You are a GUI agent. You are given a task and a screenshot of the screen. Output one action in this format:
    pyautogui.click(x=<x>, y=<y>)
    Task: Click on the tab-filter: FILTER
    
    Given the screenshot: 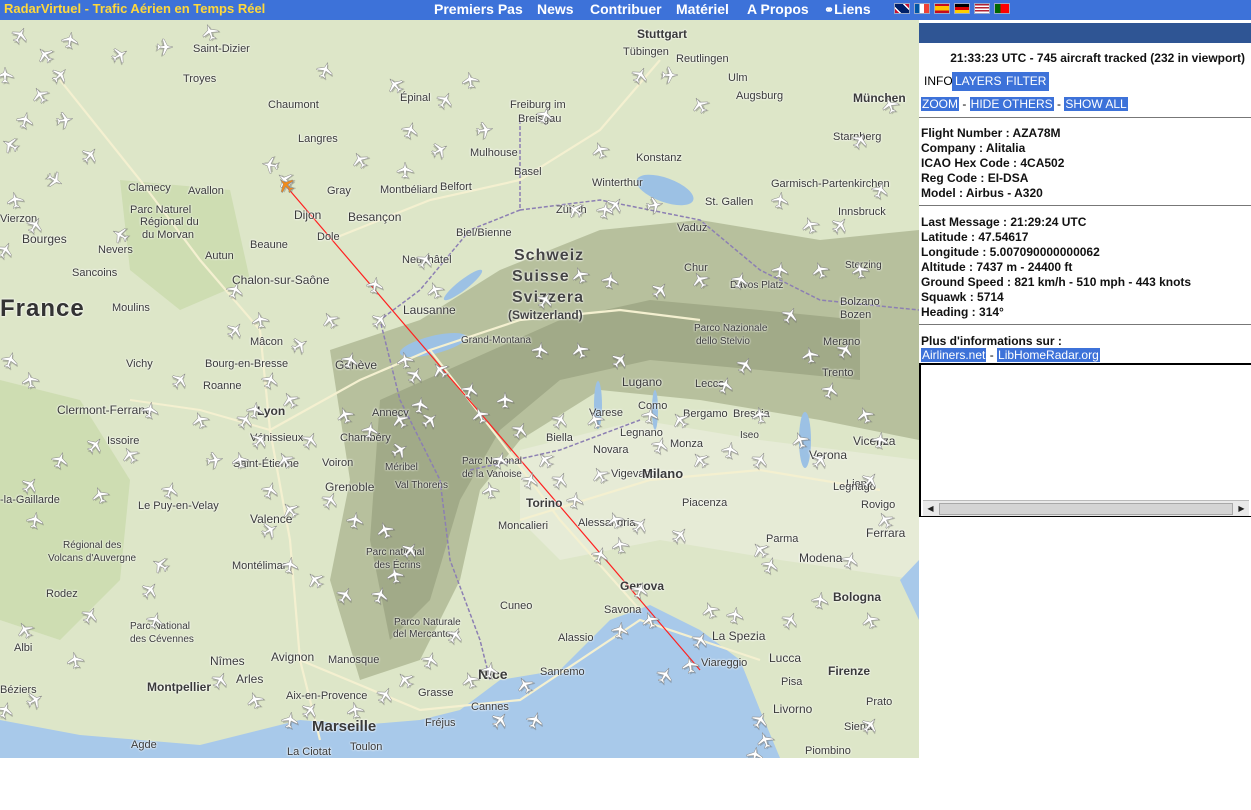 What is the action you would take?
    pyautogui.click(x=1026, y=81)
    